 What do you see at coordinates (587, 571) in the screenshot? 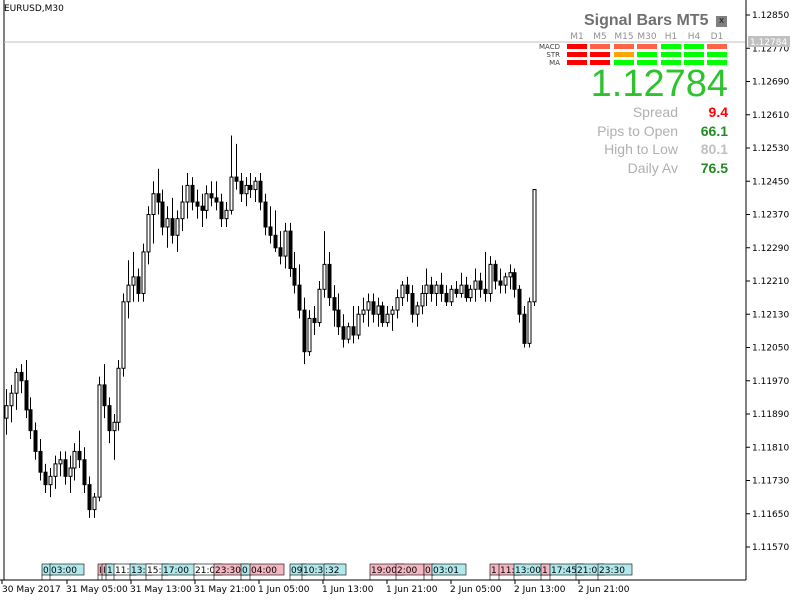
I see `event-marker-label: 21:0` at bounding box center [587, 571].